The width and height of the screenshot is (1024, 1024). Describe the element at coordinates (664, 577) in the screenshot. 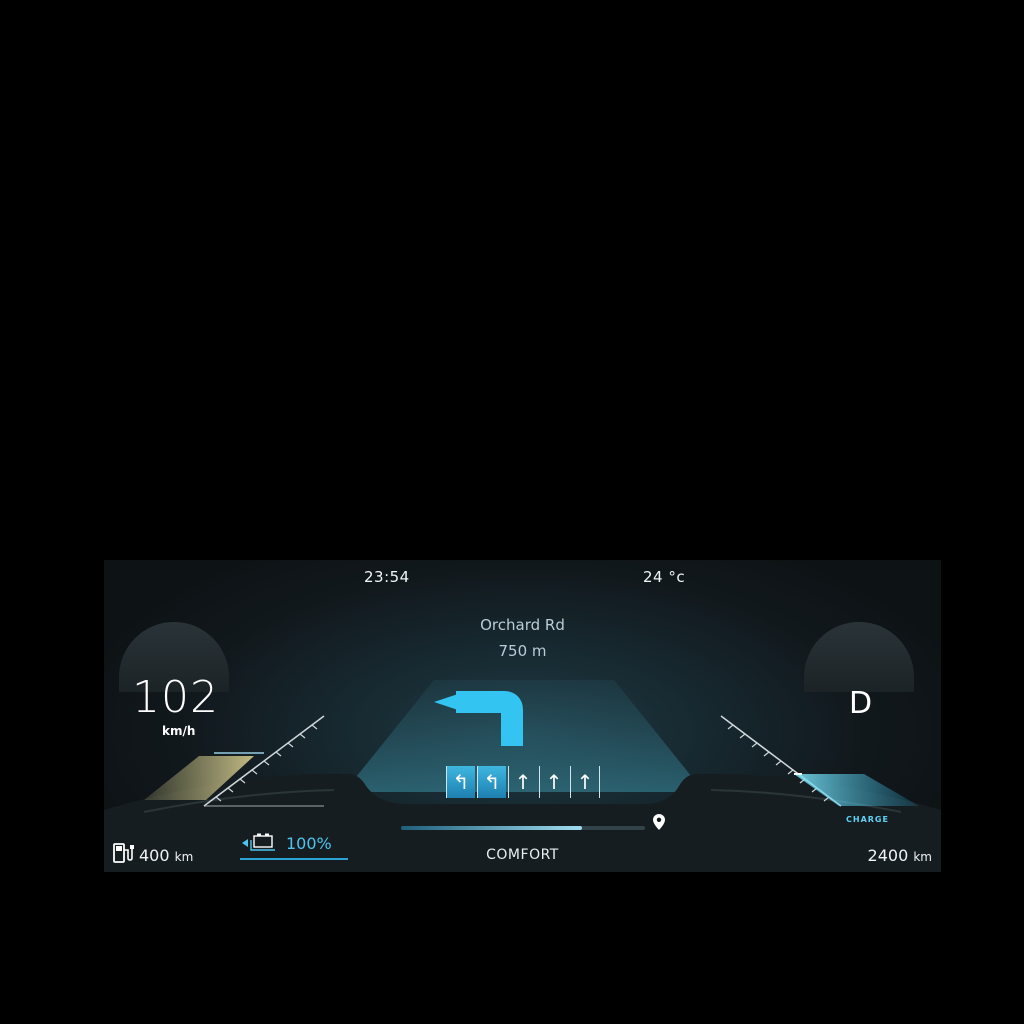

I see `outside-temperature: 24 °c` at that location.